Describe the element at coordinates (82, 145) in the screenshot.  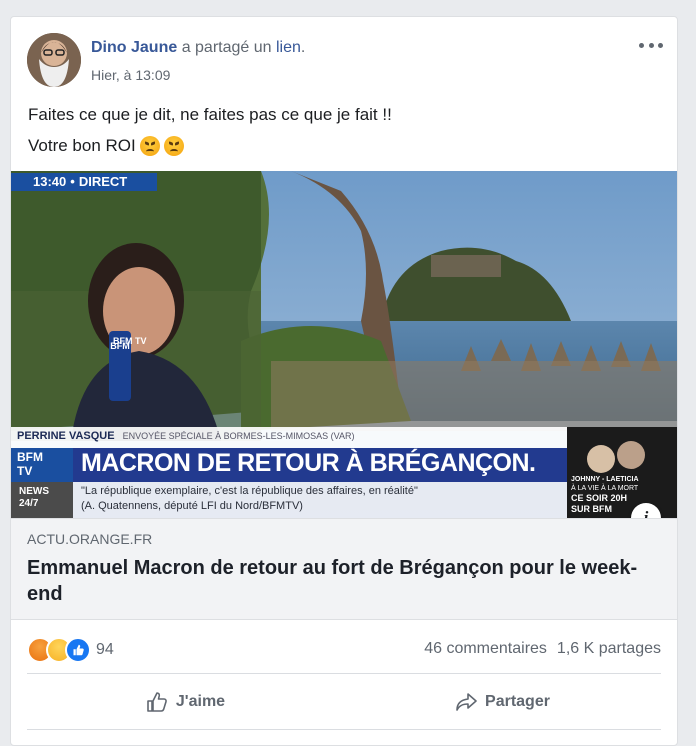
I see `post-text-line2-label: Votre bon ROI` at that location.